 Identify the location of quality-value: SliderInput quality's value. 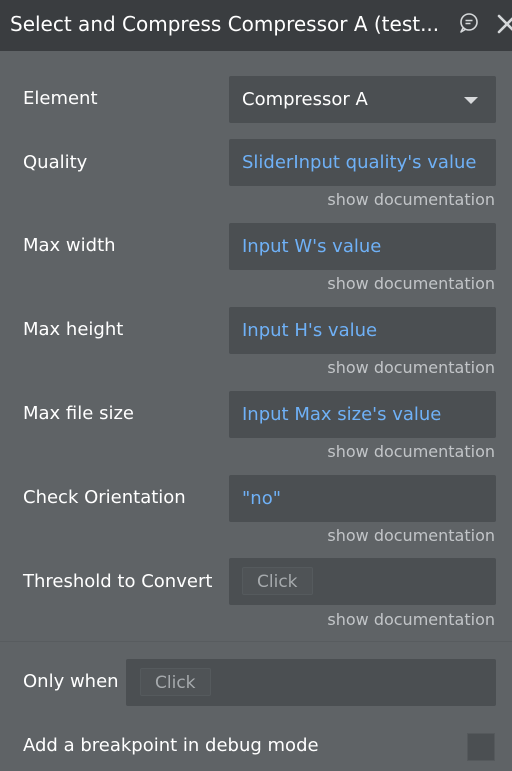
(359, 162).